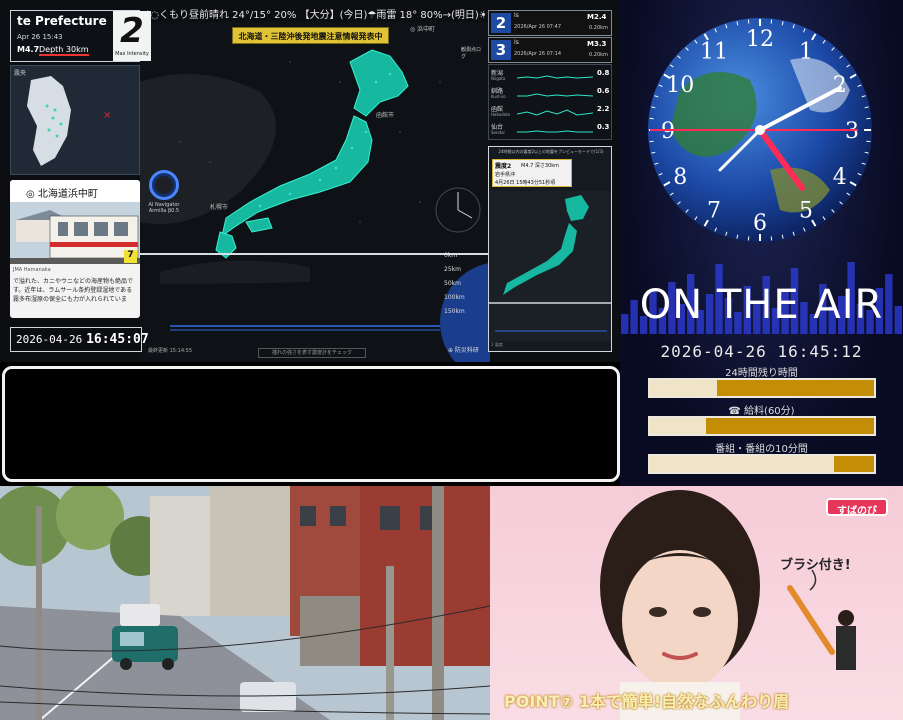 The width and height of the screenshot is (903, 720). I want to click on event-intensity: 2, so click(501, 23).